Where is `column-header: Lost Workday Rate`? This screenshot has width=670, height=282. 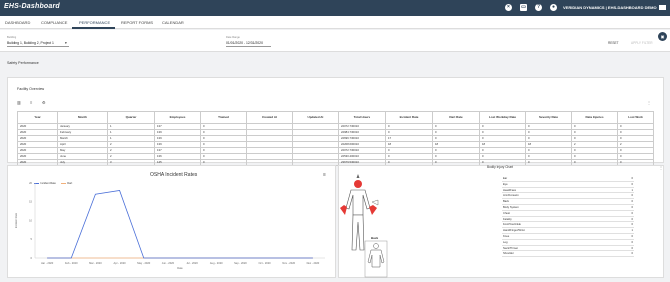 column-header: Lost Workday Rate is located at coordinates (502, 117).